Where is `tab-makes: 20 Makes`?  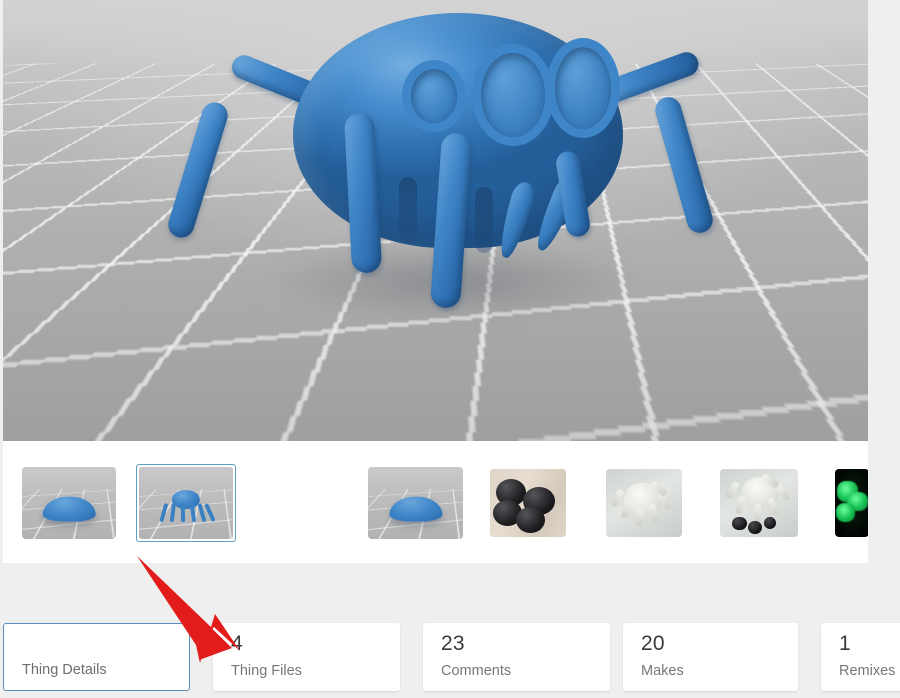 tab-makes: 20 Makes is located at coordinates (710, 657).